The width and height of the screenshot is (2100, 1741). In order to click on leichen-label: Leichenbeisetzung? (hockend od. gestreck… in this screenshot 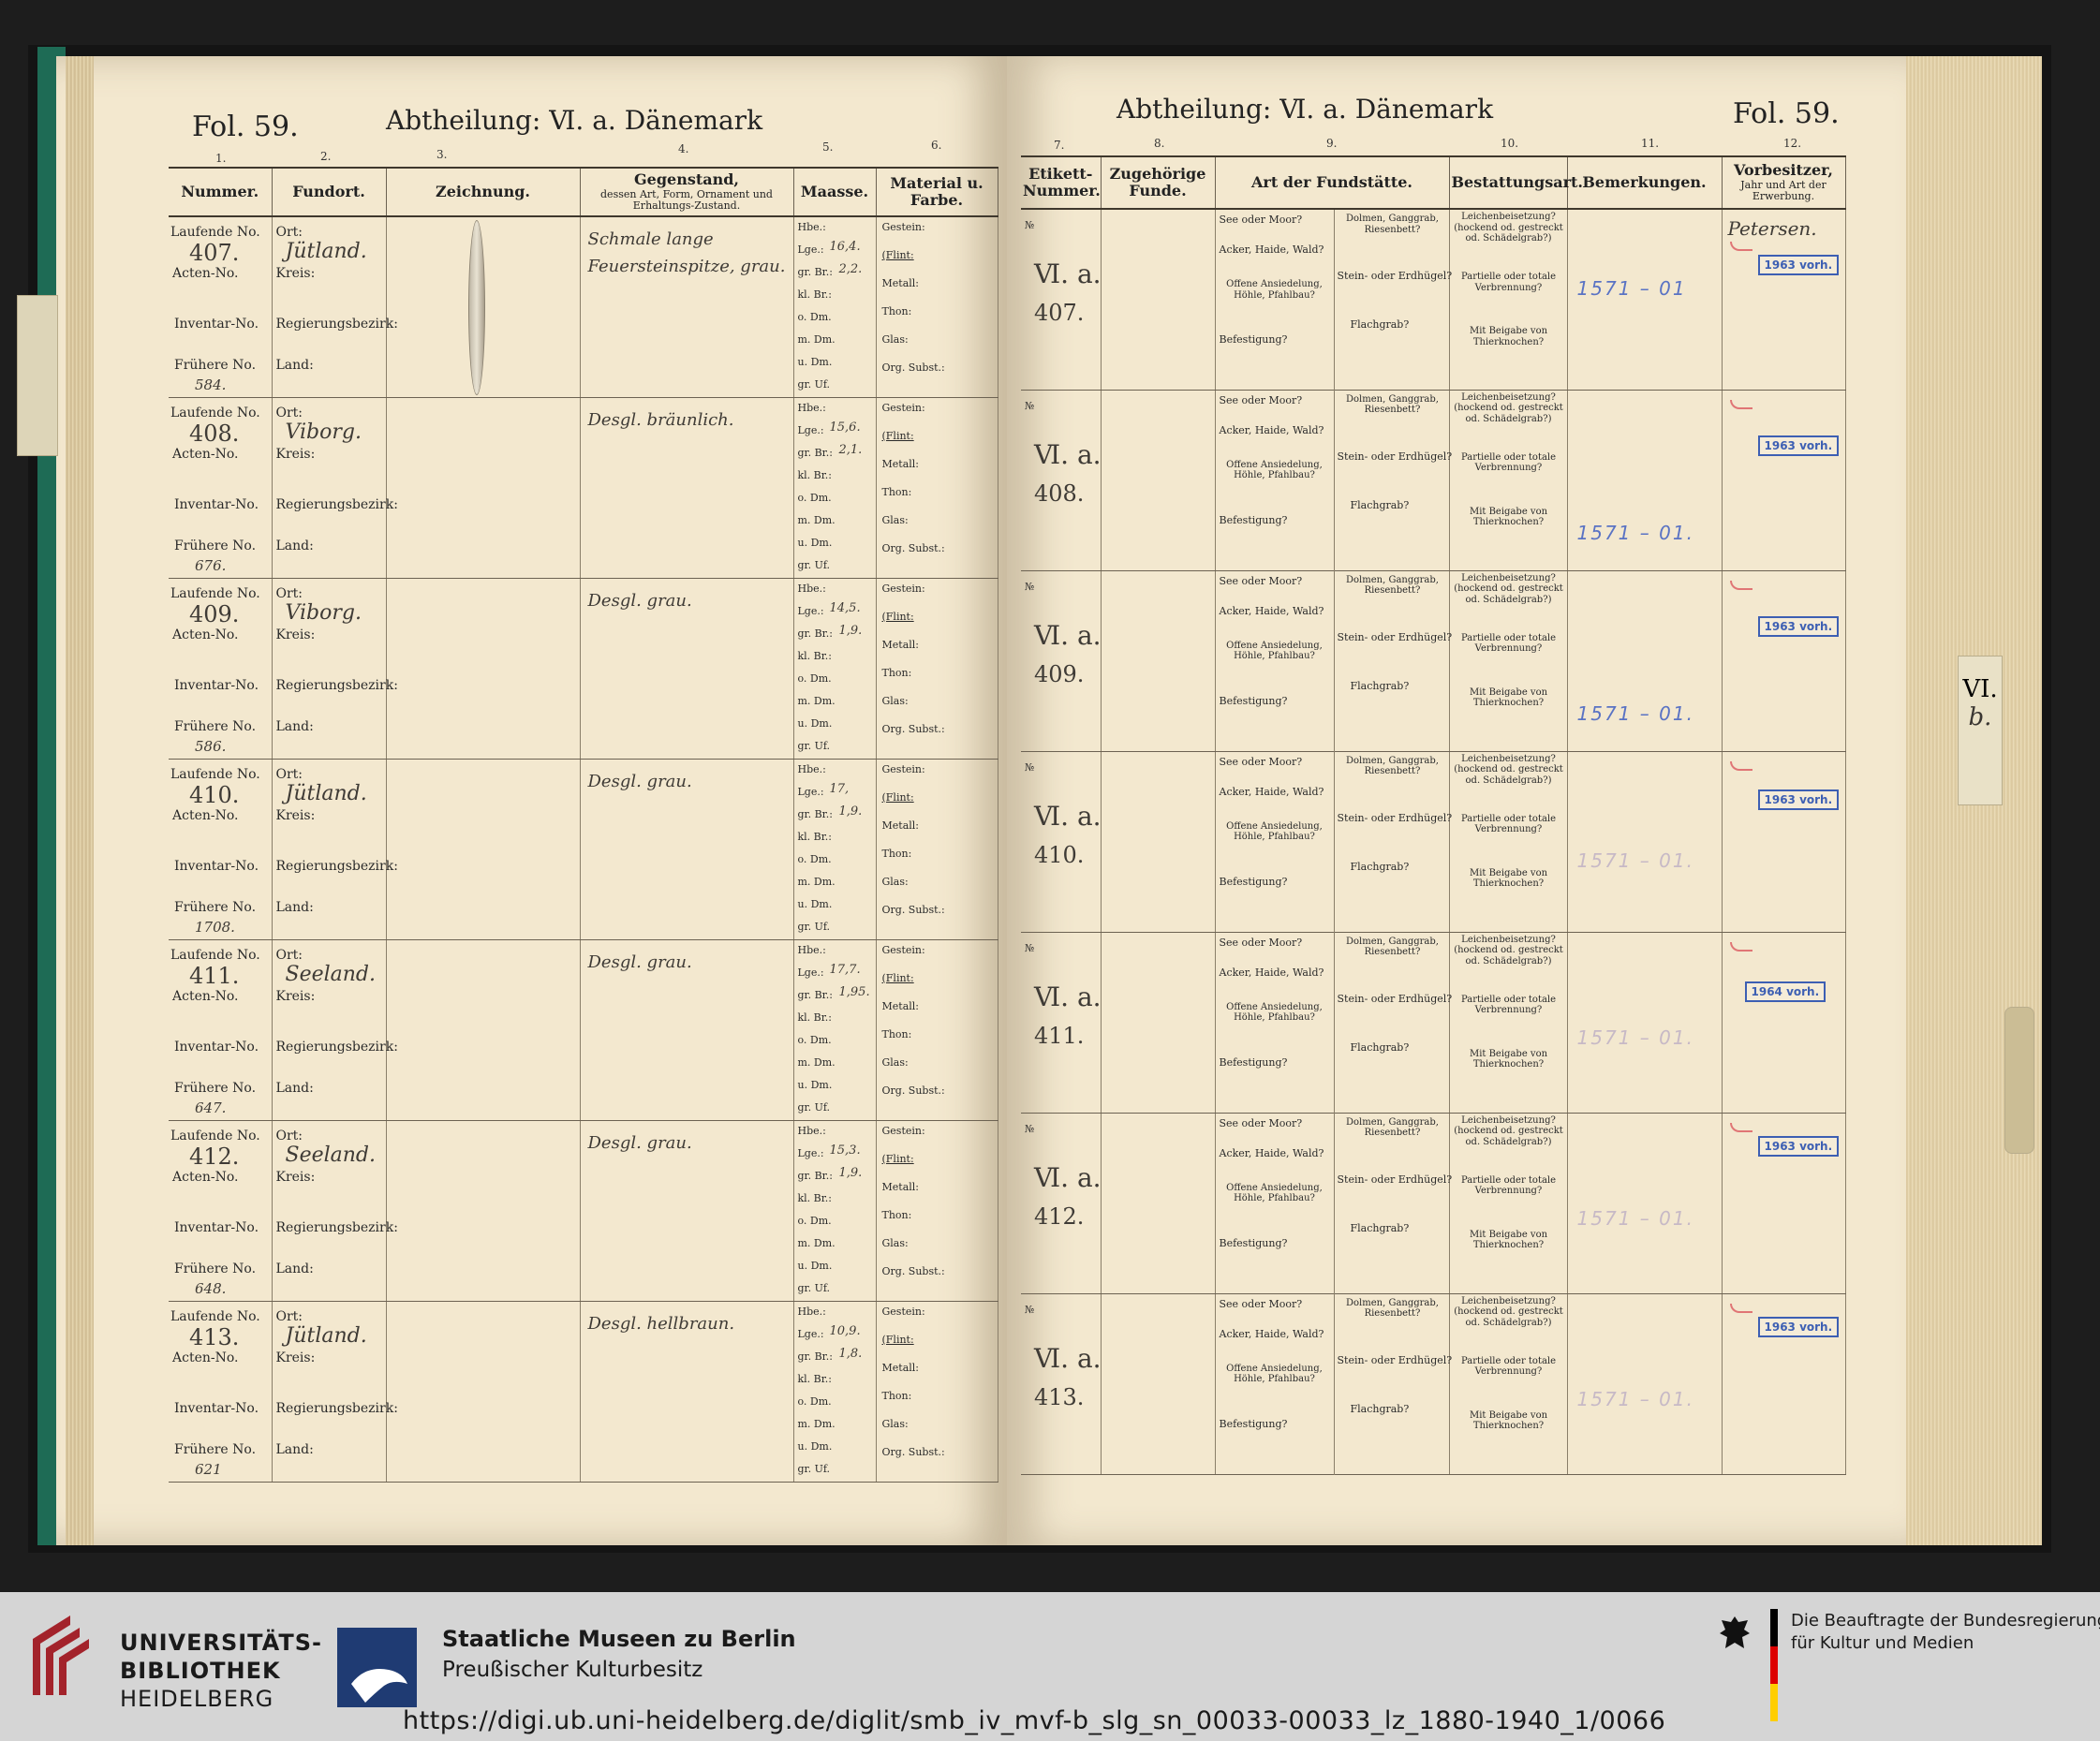, I will do `click(1508, 407)`.